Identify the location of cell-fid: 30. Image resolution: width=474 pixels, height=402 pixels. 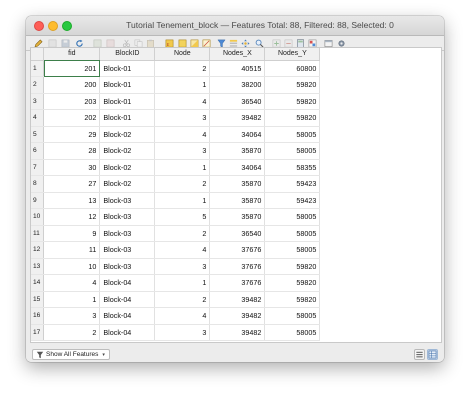
(72, 167).